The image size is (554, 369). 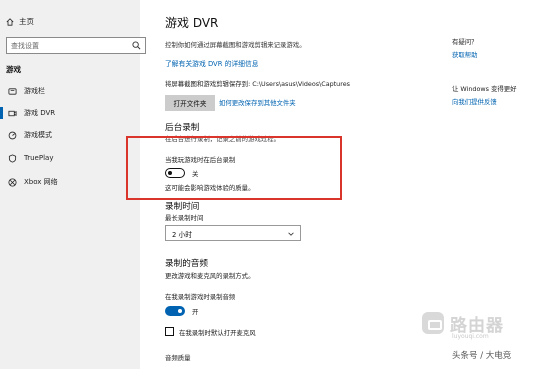 I want to click on mic-default-checkbox, so click(x=169, y=331).